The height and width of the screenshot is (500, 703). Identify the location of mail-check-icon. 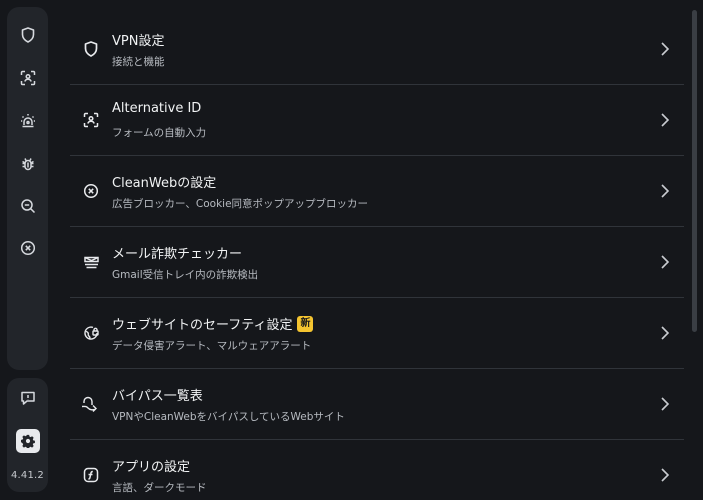
(91, 262).